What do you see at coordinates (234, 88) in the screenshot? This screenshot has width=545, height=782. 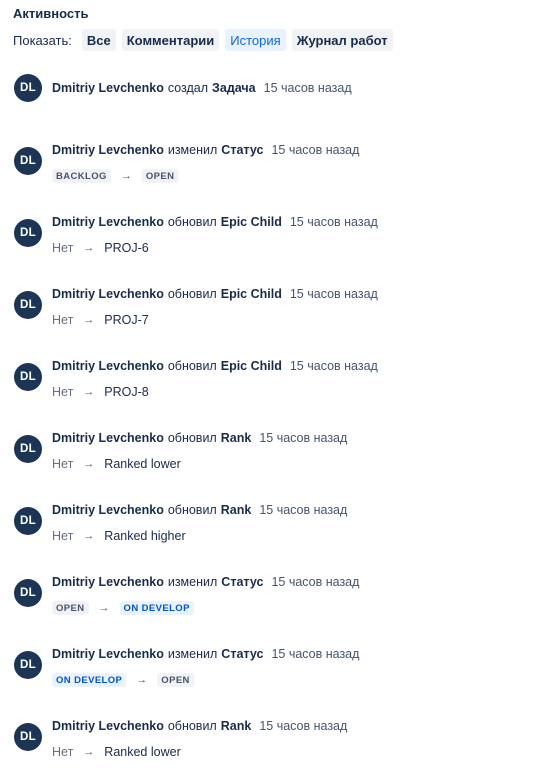 I see `field-name: Задача` at bounding box center [234, 88].